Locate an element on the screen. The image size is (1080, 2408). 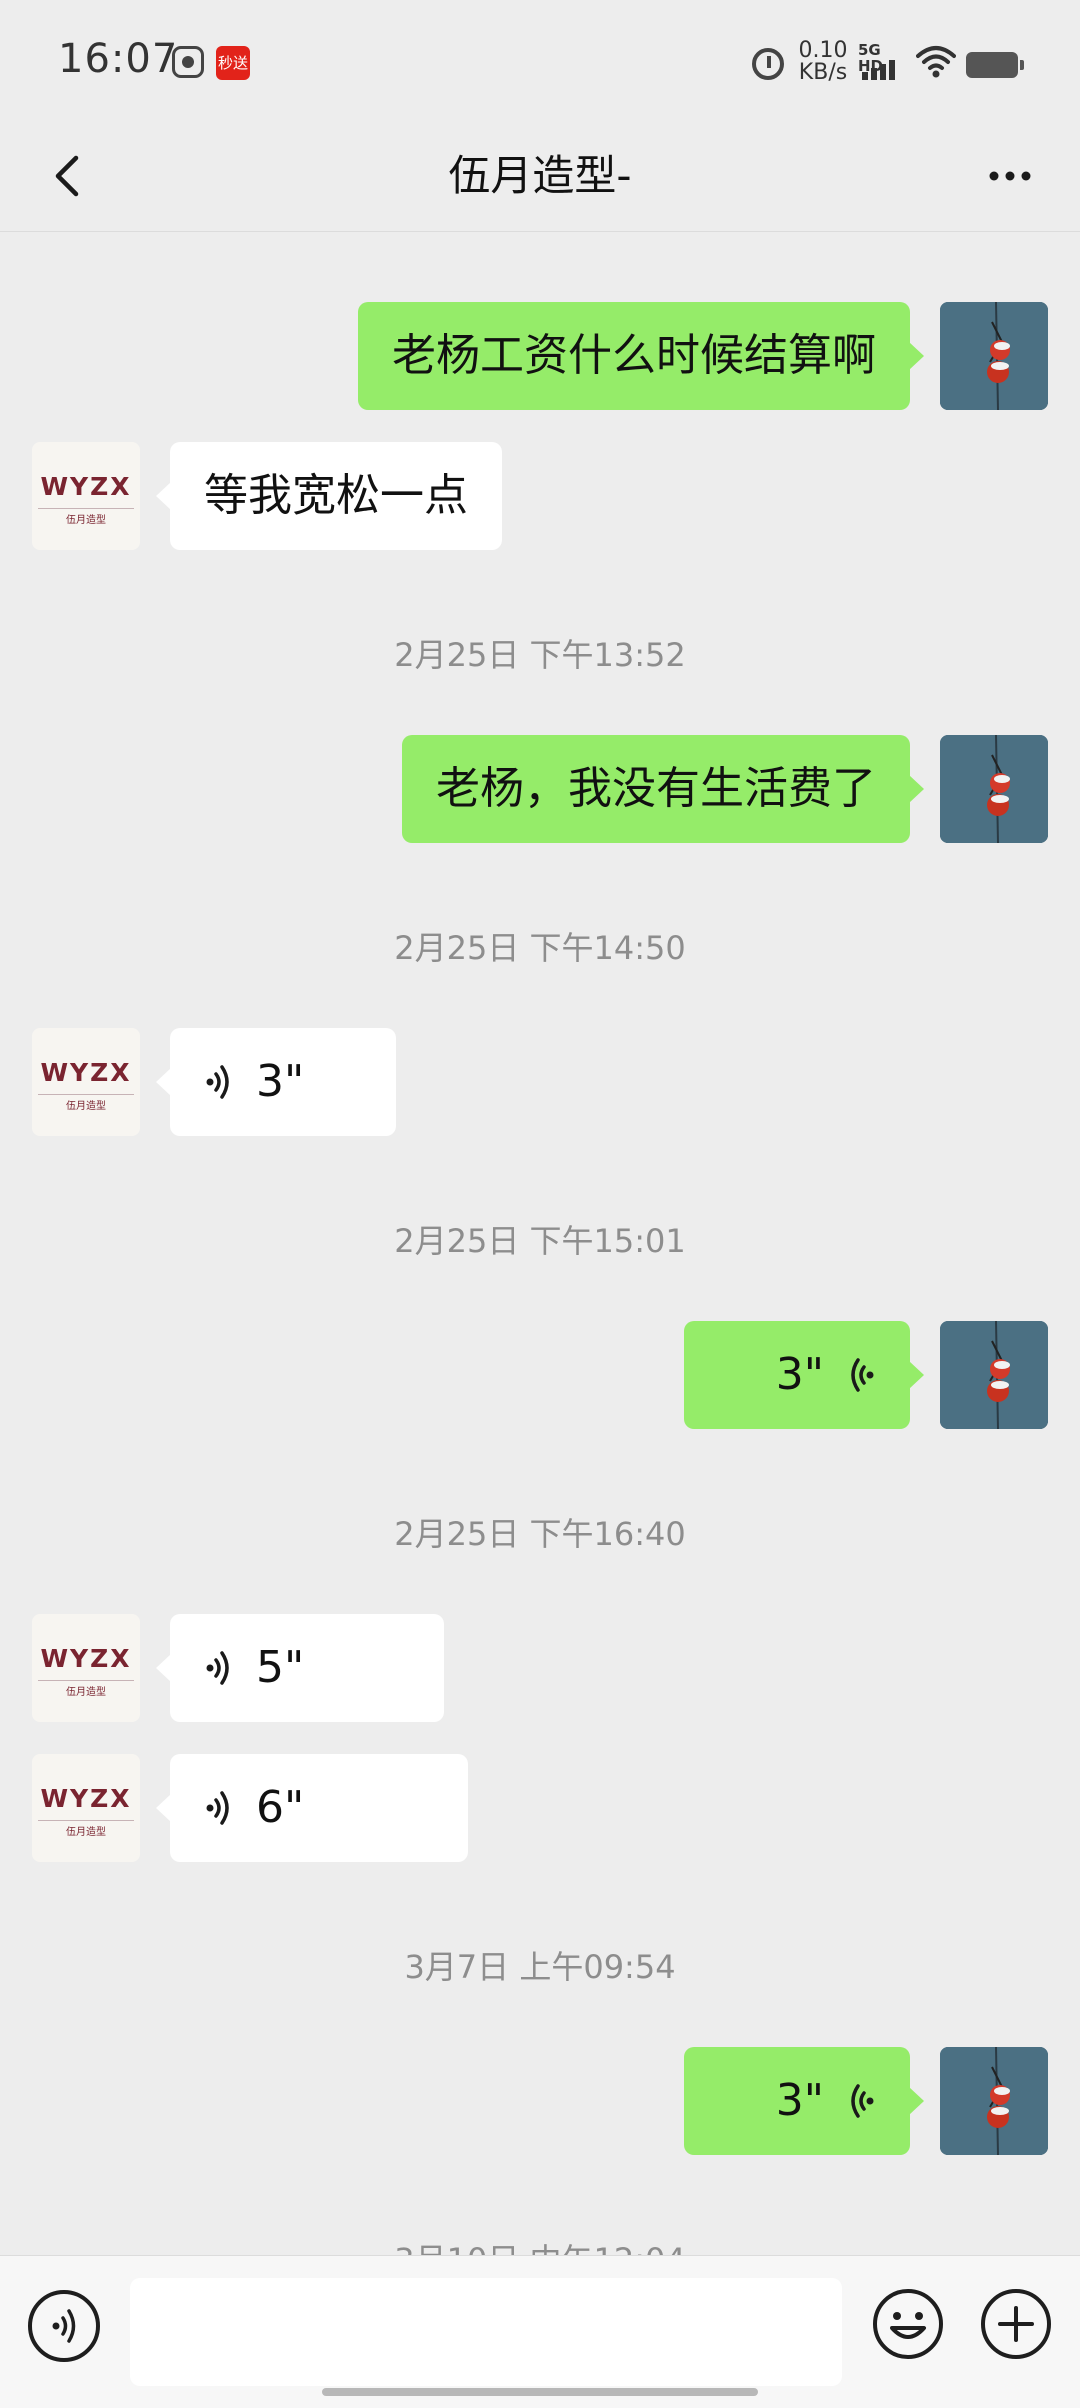
incoming-voice-bubble: 3" is located at coordinates (276, 1082).